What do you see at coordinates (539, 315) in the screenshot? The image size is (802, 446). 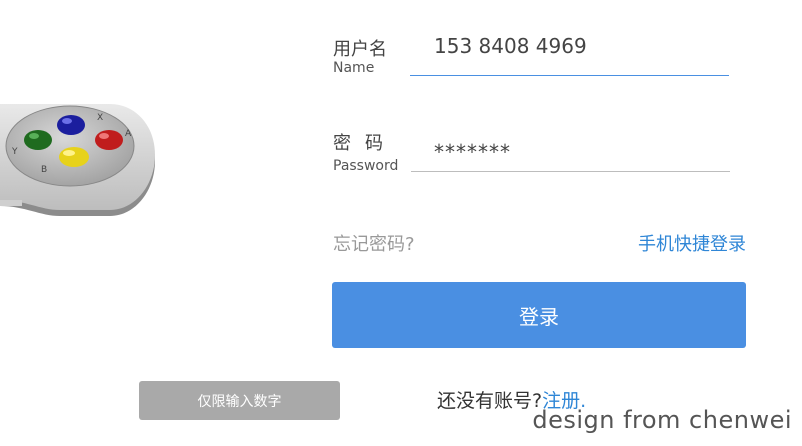 I see `login-button: 登录` at bounding box center [539, 315].